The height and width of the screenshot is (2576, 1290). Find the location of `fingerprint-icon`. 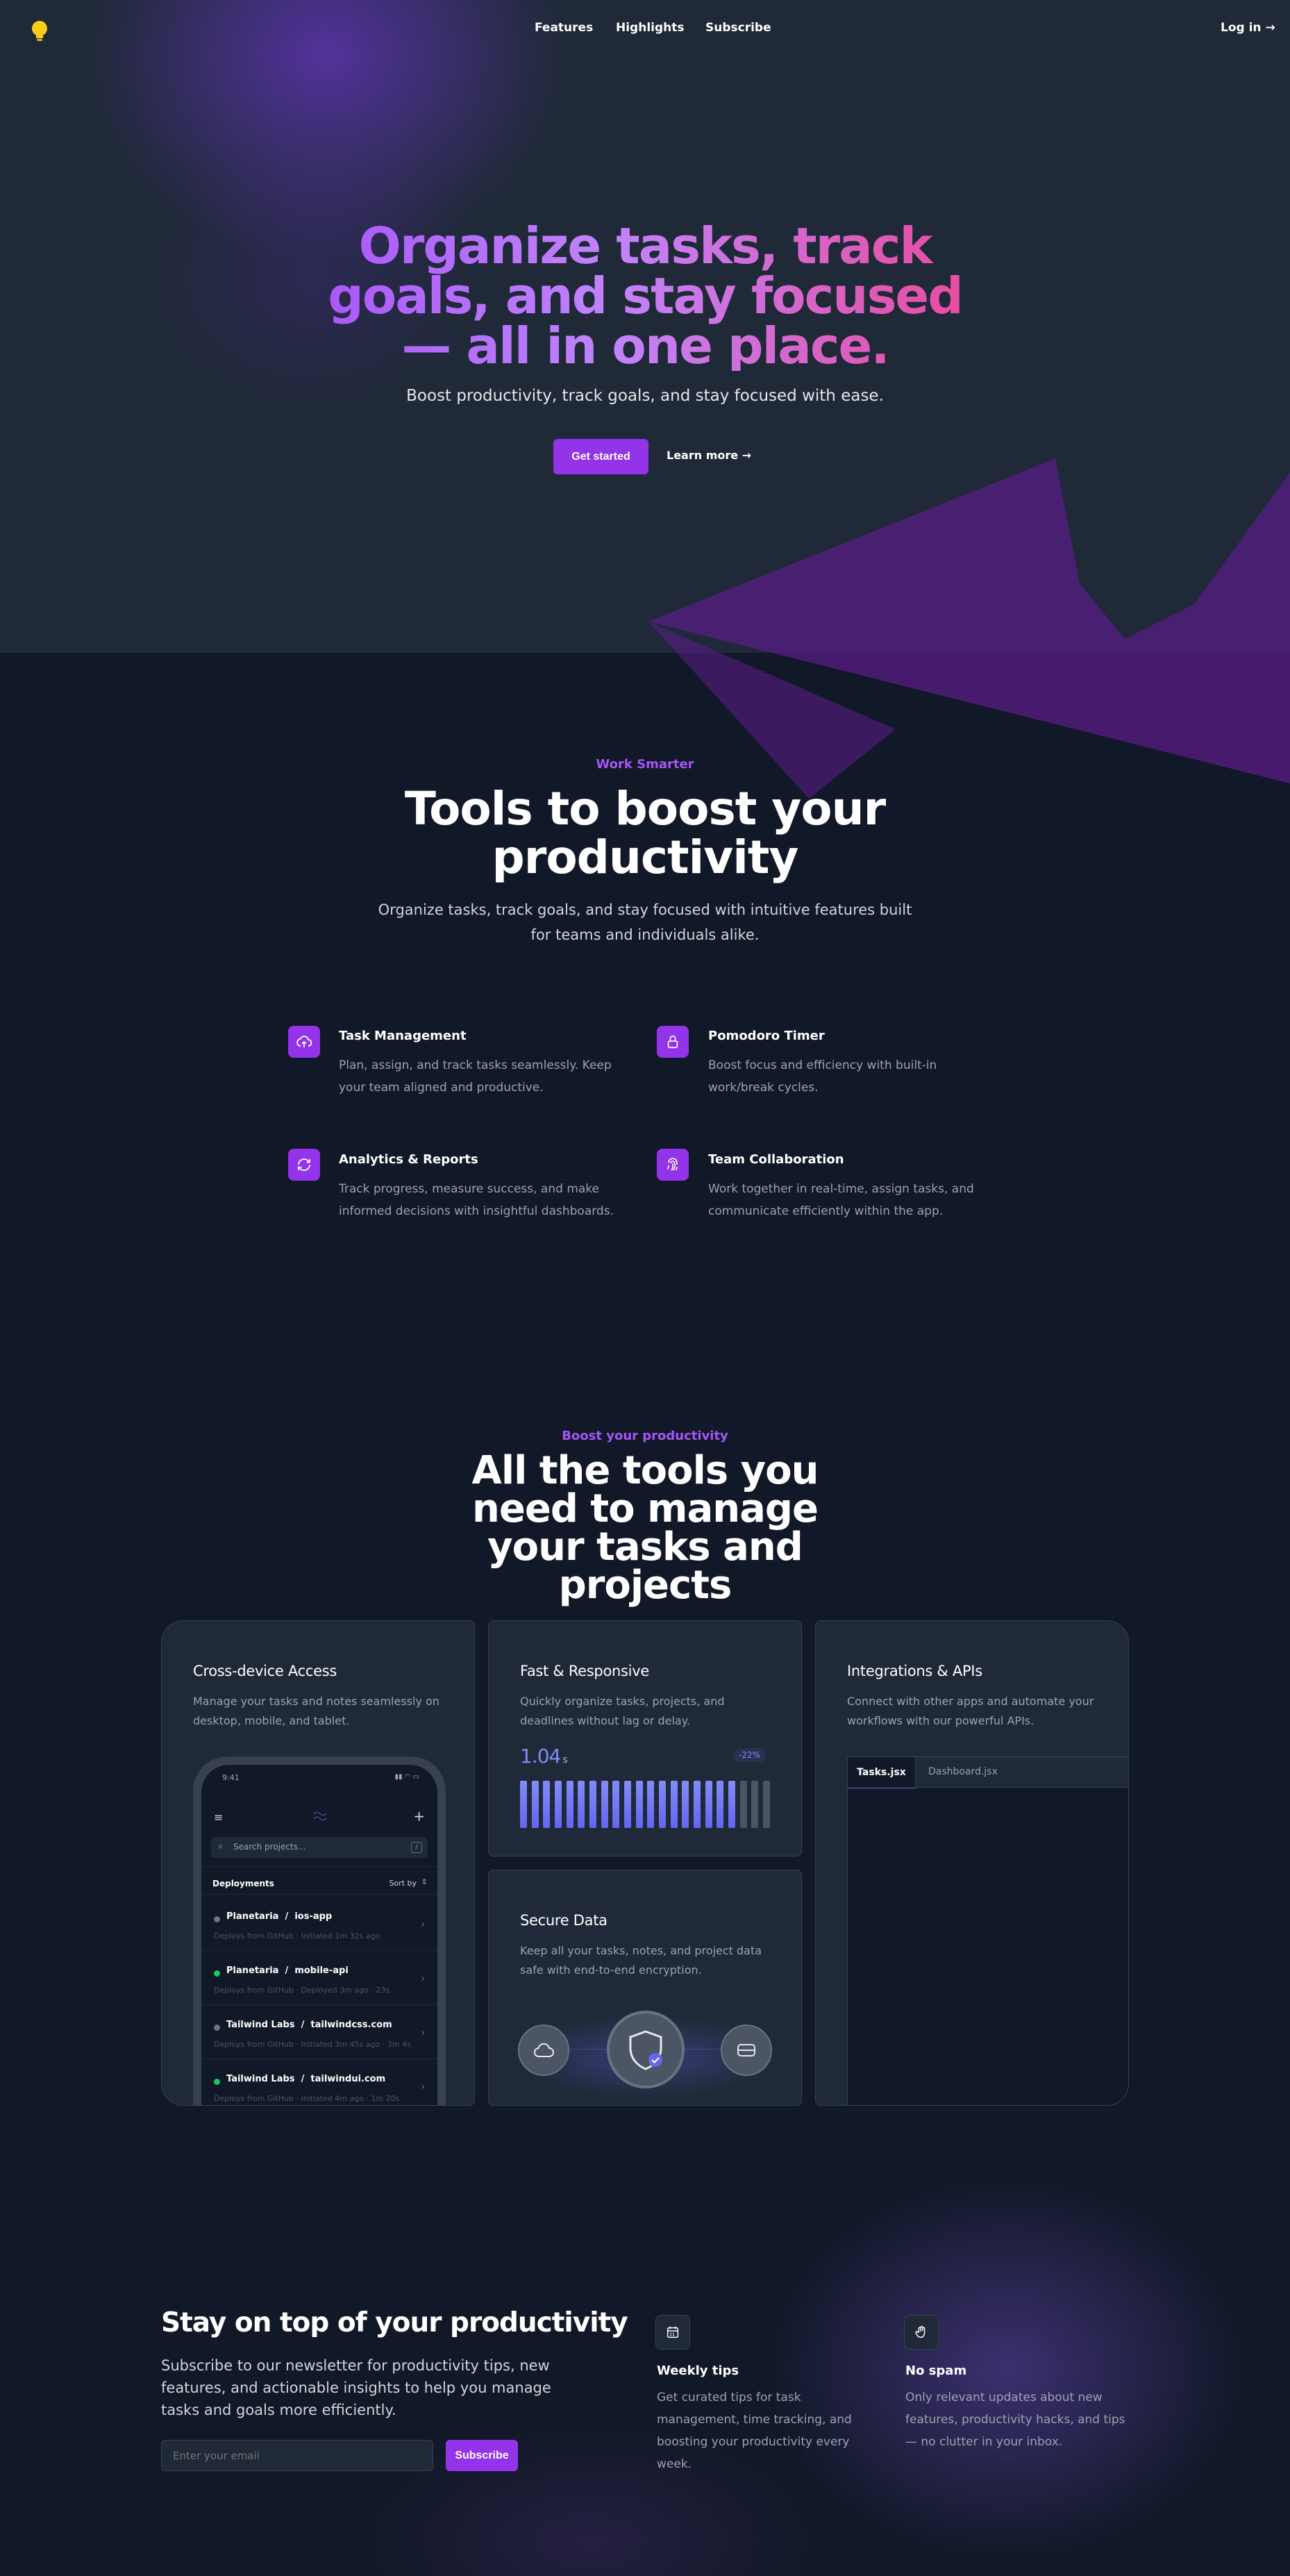

fingerprint-icon is located at coordinates (673, 1165).